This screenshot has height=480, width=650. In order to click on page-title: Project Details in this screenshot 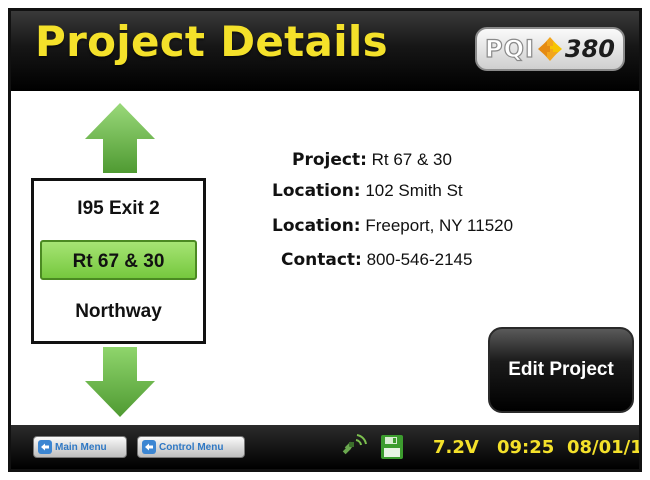, I will do `click(211, 41)`.